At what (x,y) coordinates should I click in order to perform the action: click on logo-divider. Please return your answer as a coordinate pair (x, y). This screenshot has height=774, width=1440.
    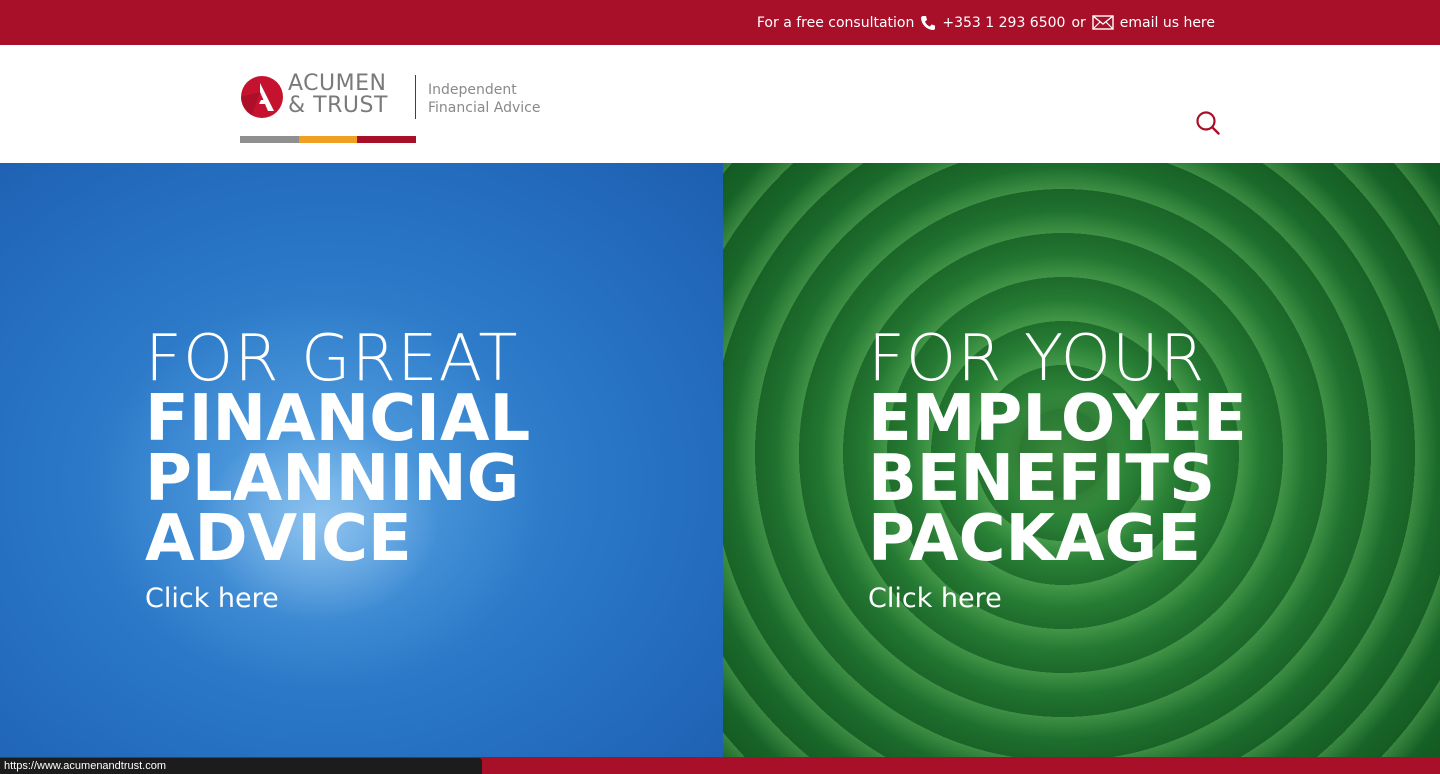
    Looking at the image, I should click on (415, 97).